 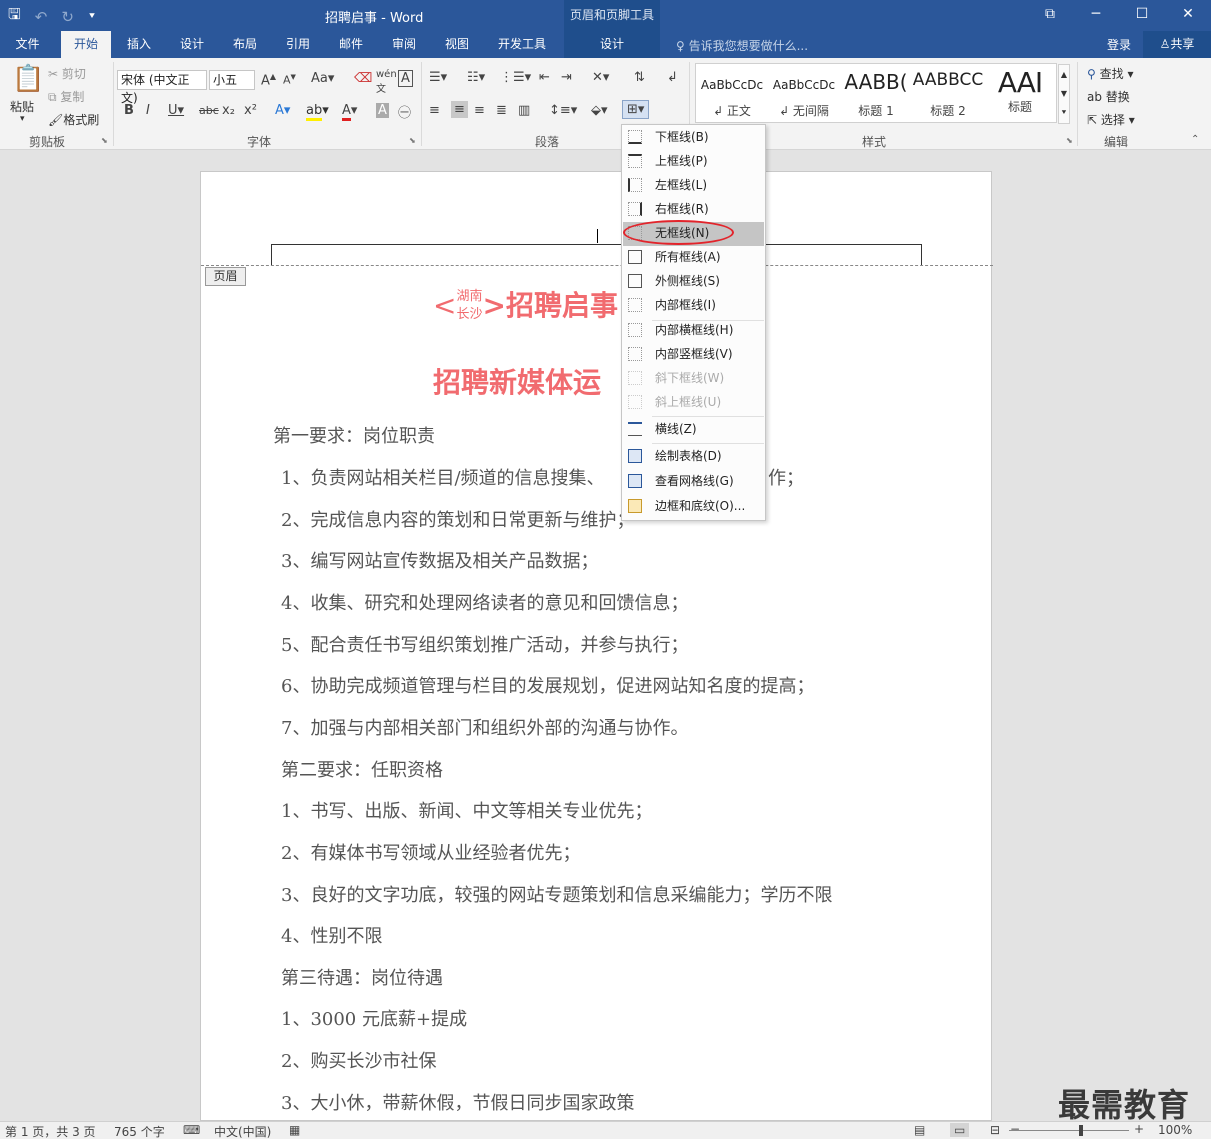 I want to click on change-case-icon: Aa▾, so click(x=322, y=78).